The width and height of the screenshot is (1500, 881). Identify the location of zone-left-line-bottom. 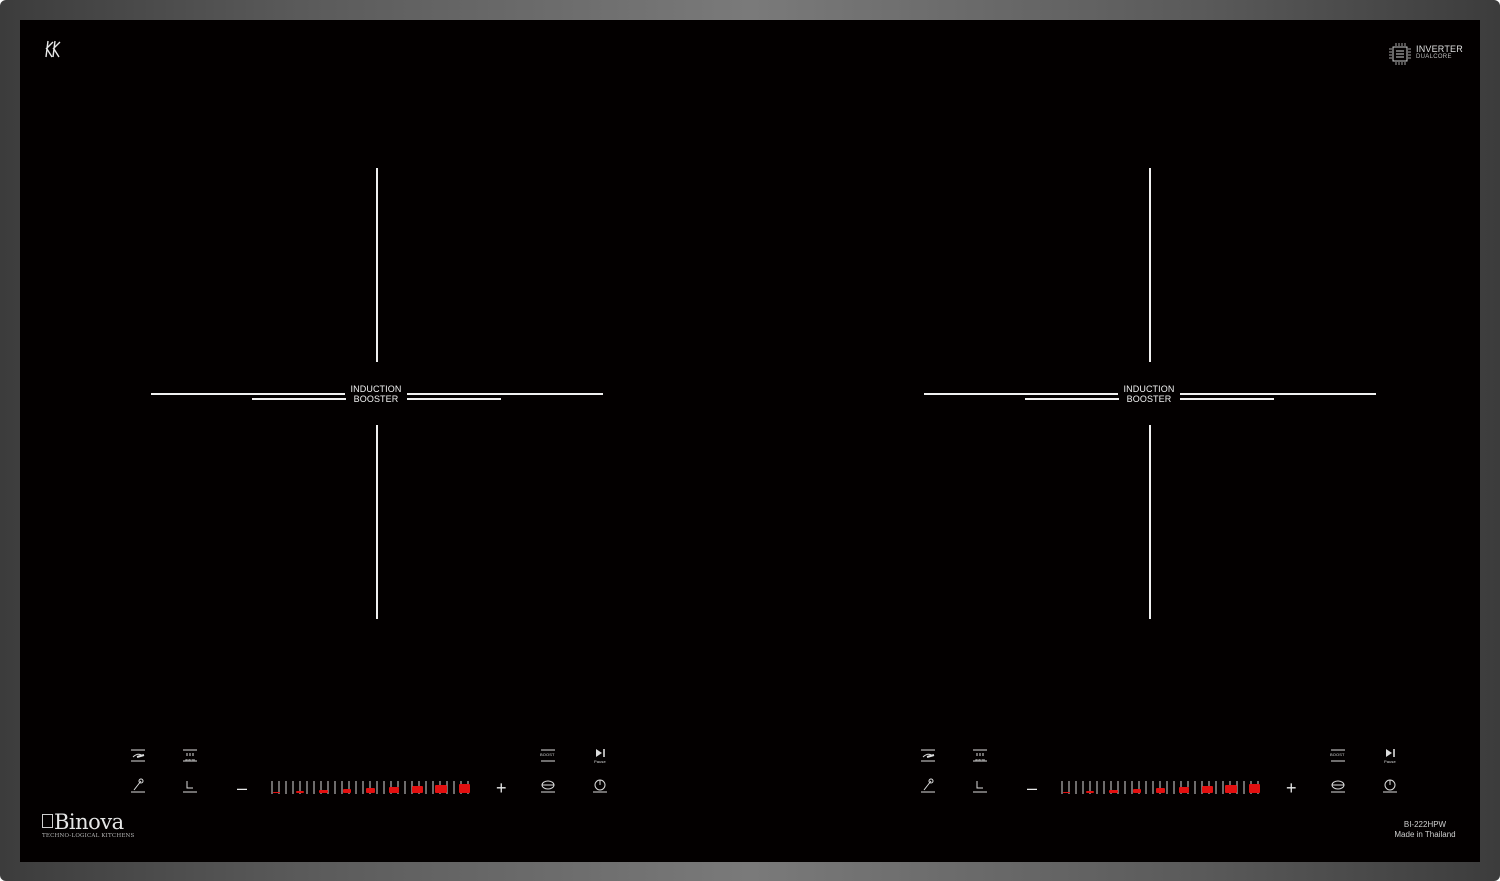
(377, 522).